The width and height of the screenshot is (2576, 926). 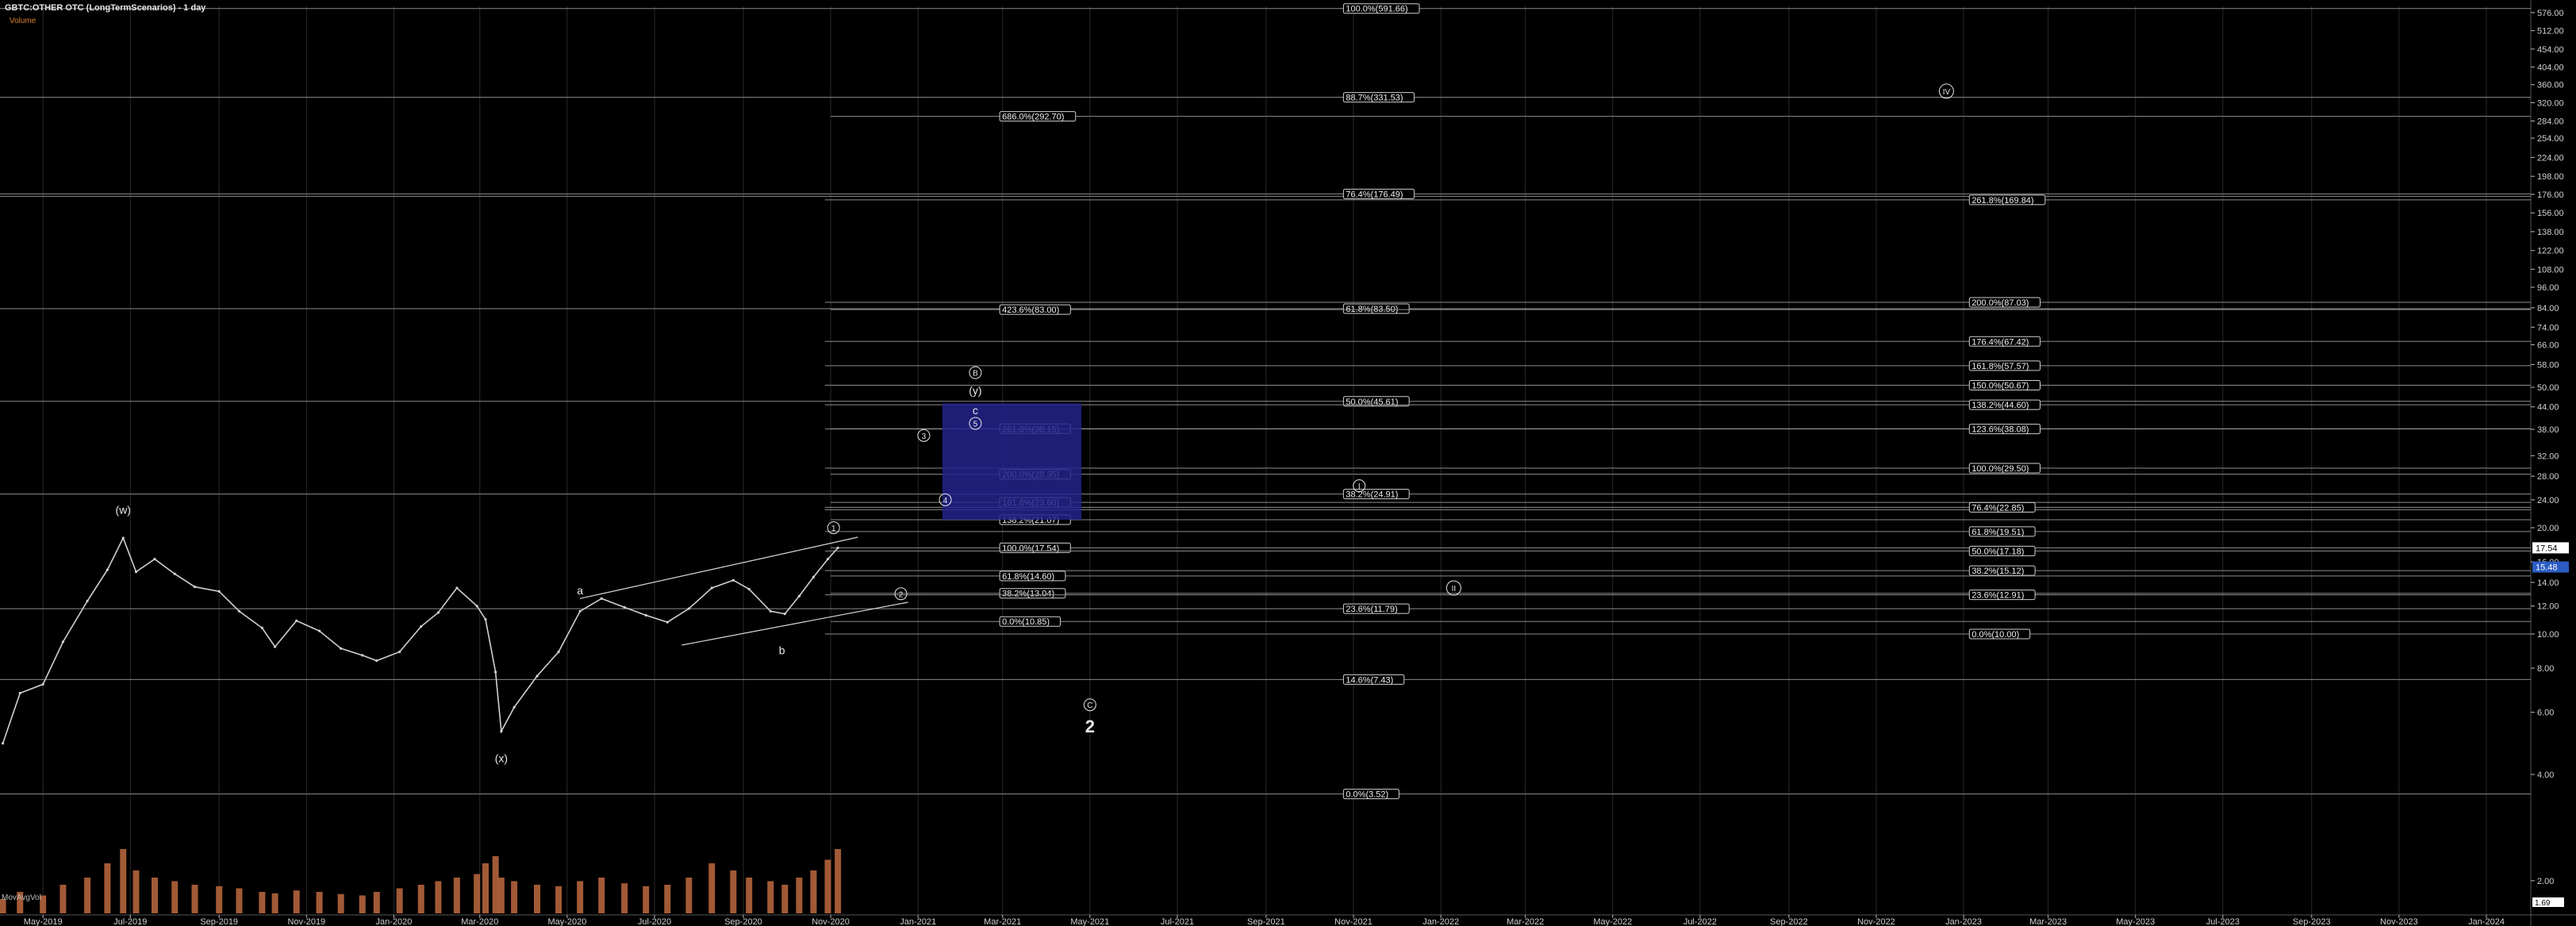 I want to click on x-tick-label: Jan-2023, so click(x=1963, y=922).